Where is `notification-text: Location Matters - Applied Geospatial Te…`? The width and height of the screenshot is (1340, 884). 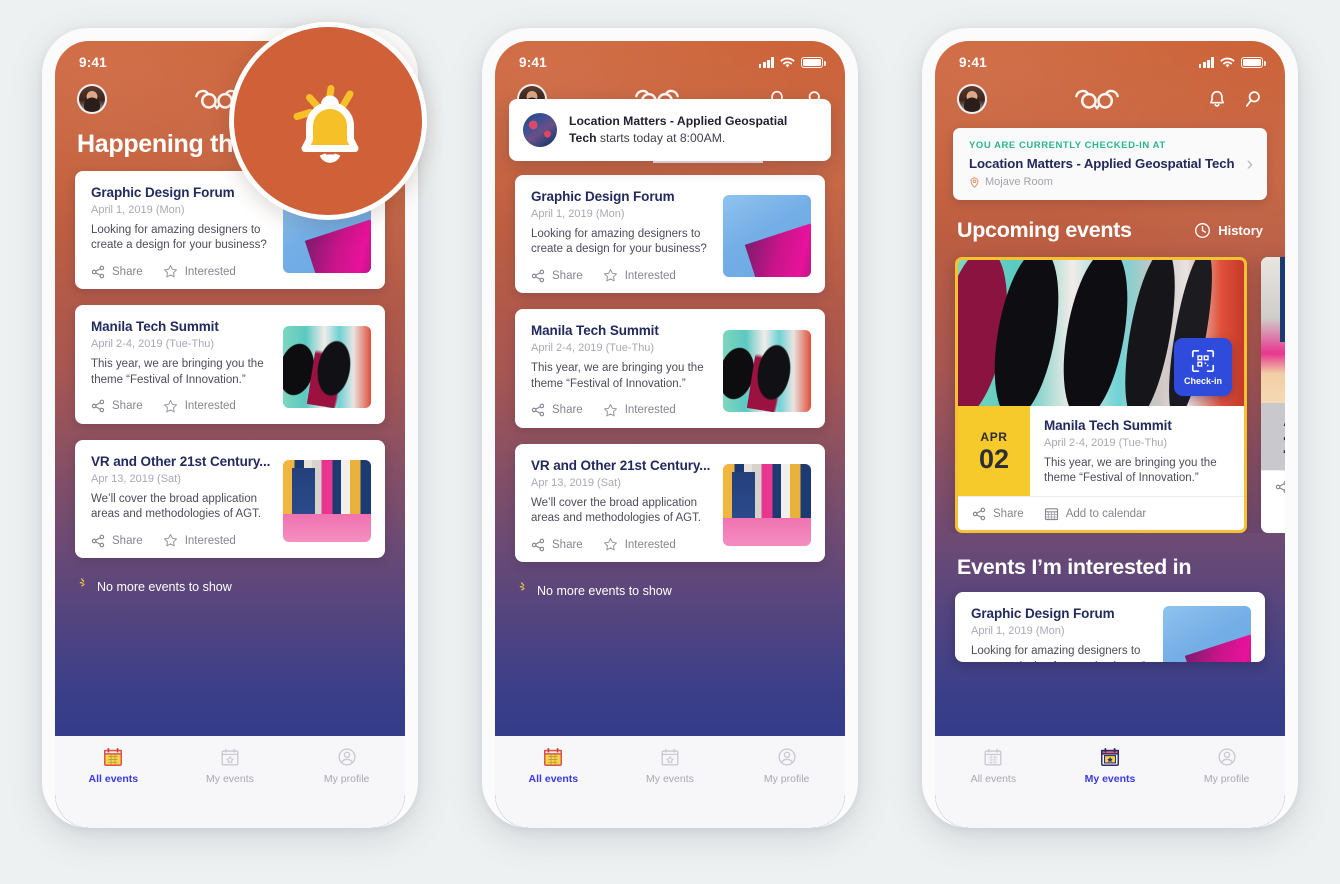 notification-text: Location Matters - Applied Geospatial Te… is located at coordinates (693, 129).